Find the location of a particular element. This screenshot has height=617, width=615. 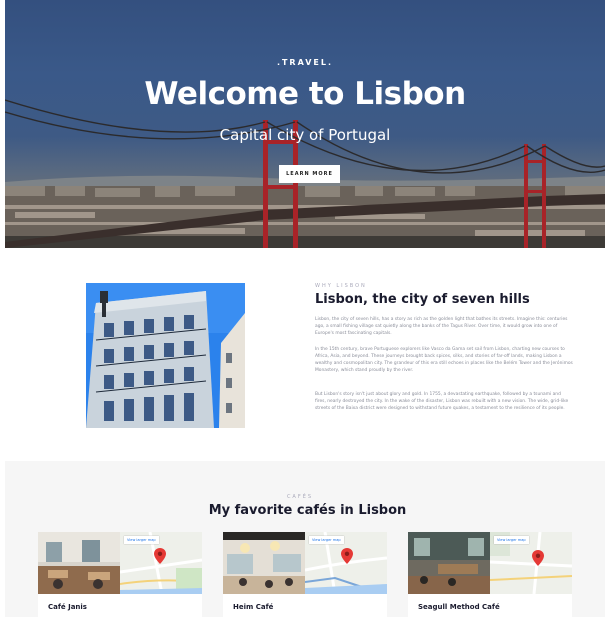

cafe-name: Café Janis is located at coordinates (67, 607).